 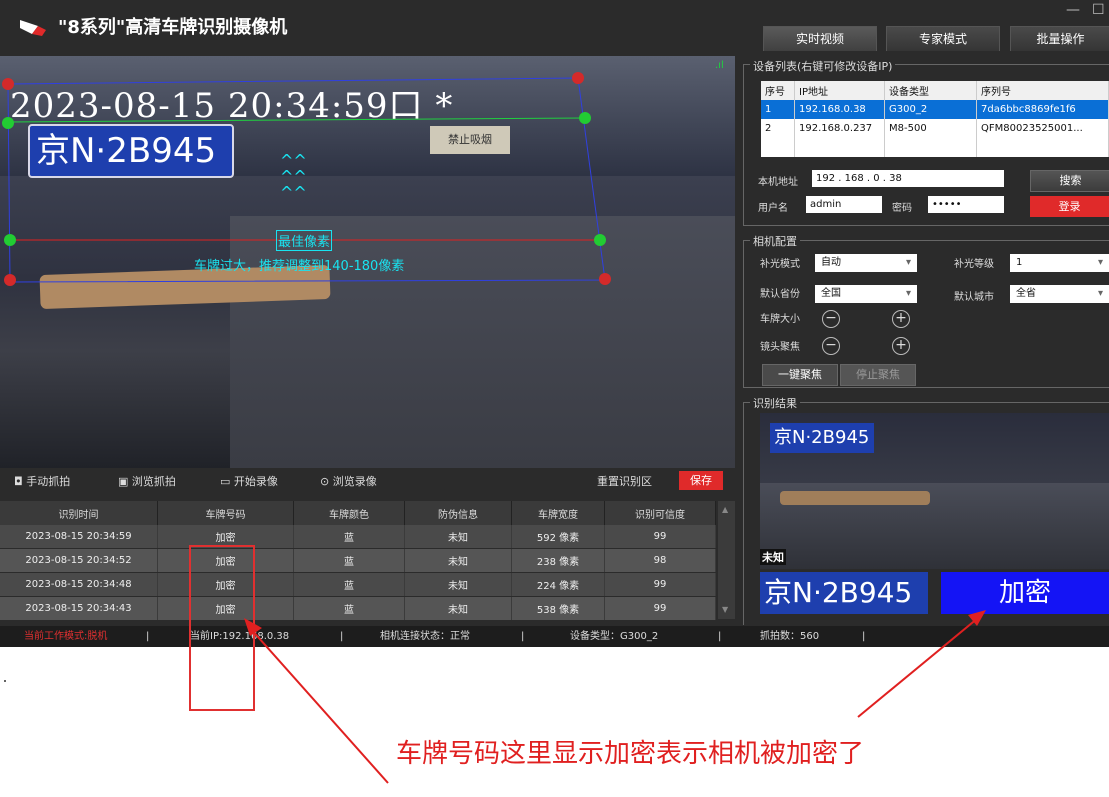 What do you see at coordinates (558, 608) in the screenshot?
I see `cell-width: 538 像素` at bounding box center [558, 608].